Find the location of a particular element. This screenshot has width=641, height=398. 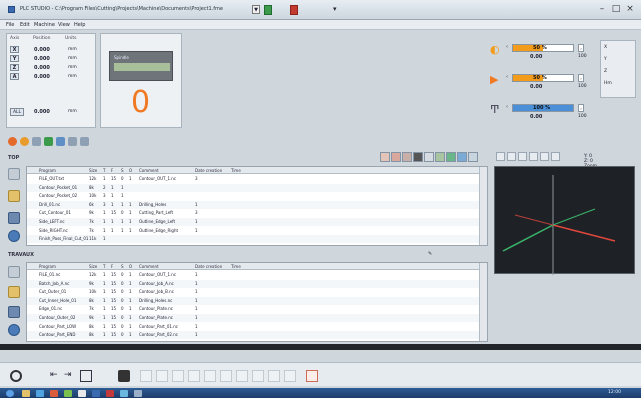

table-row: Side_LEFT.nc 7k 1 1 1 1 Outline_Edge_Left 1 is located at coordinates (253, 222).